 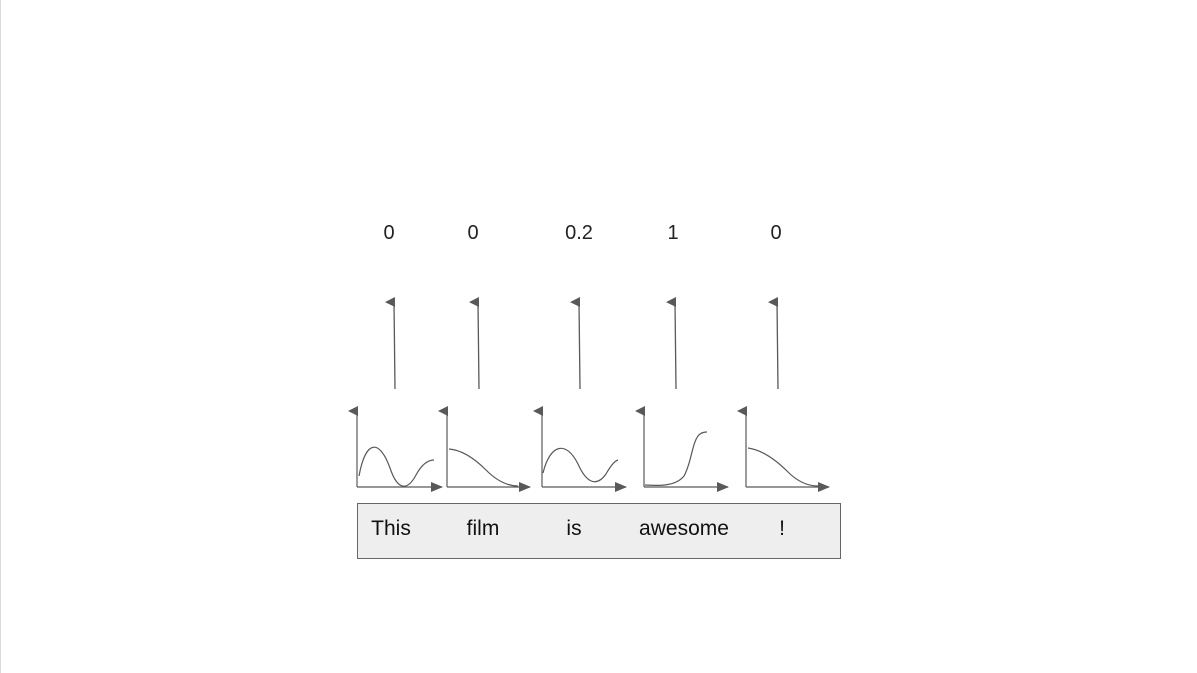 What do you see at coordinates (682, 449) in the screenshot?
I see `sigmoid-curve-icon` at bounding box center [682, 449].